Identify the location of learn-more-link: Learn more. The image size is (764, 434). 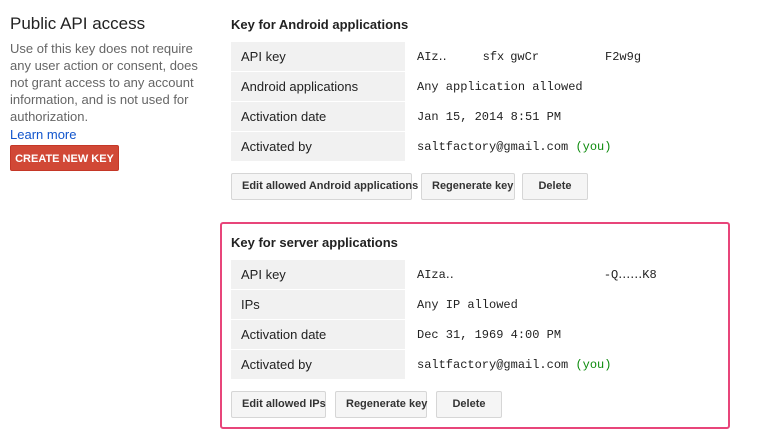
(43, 135).